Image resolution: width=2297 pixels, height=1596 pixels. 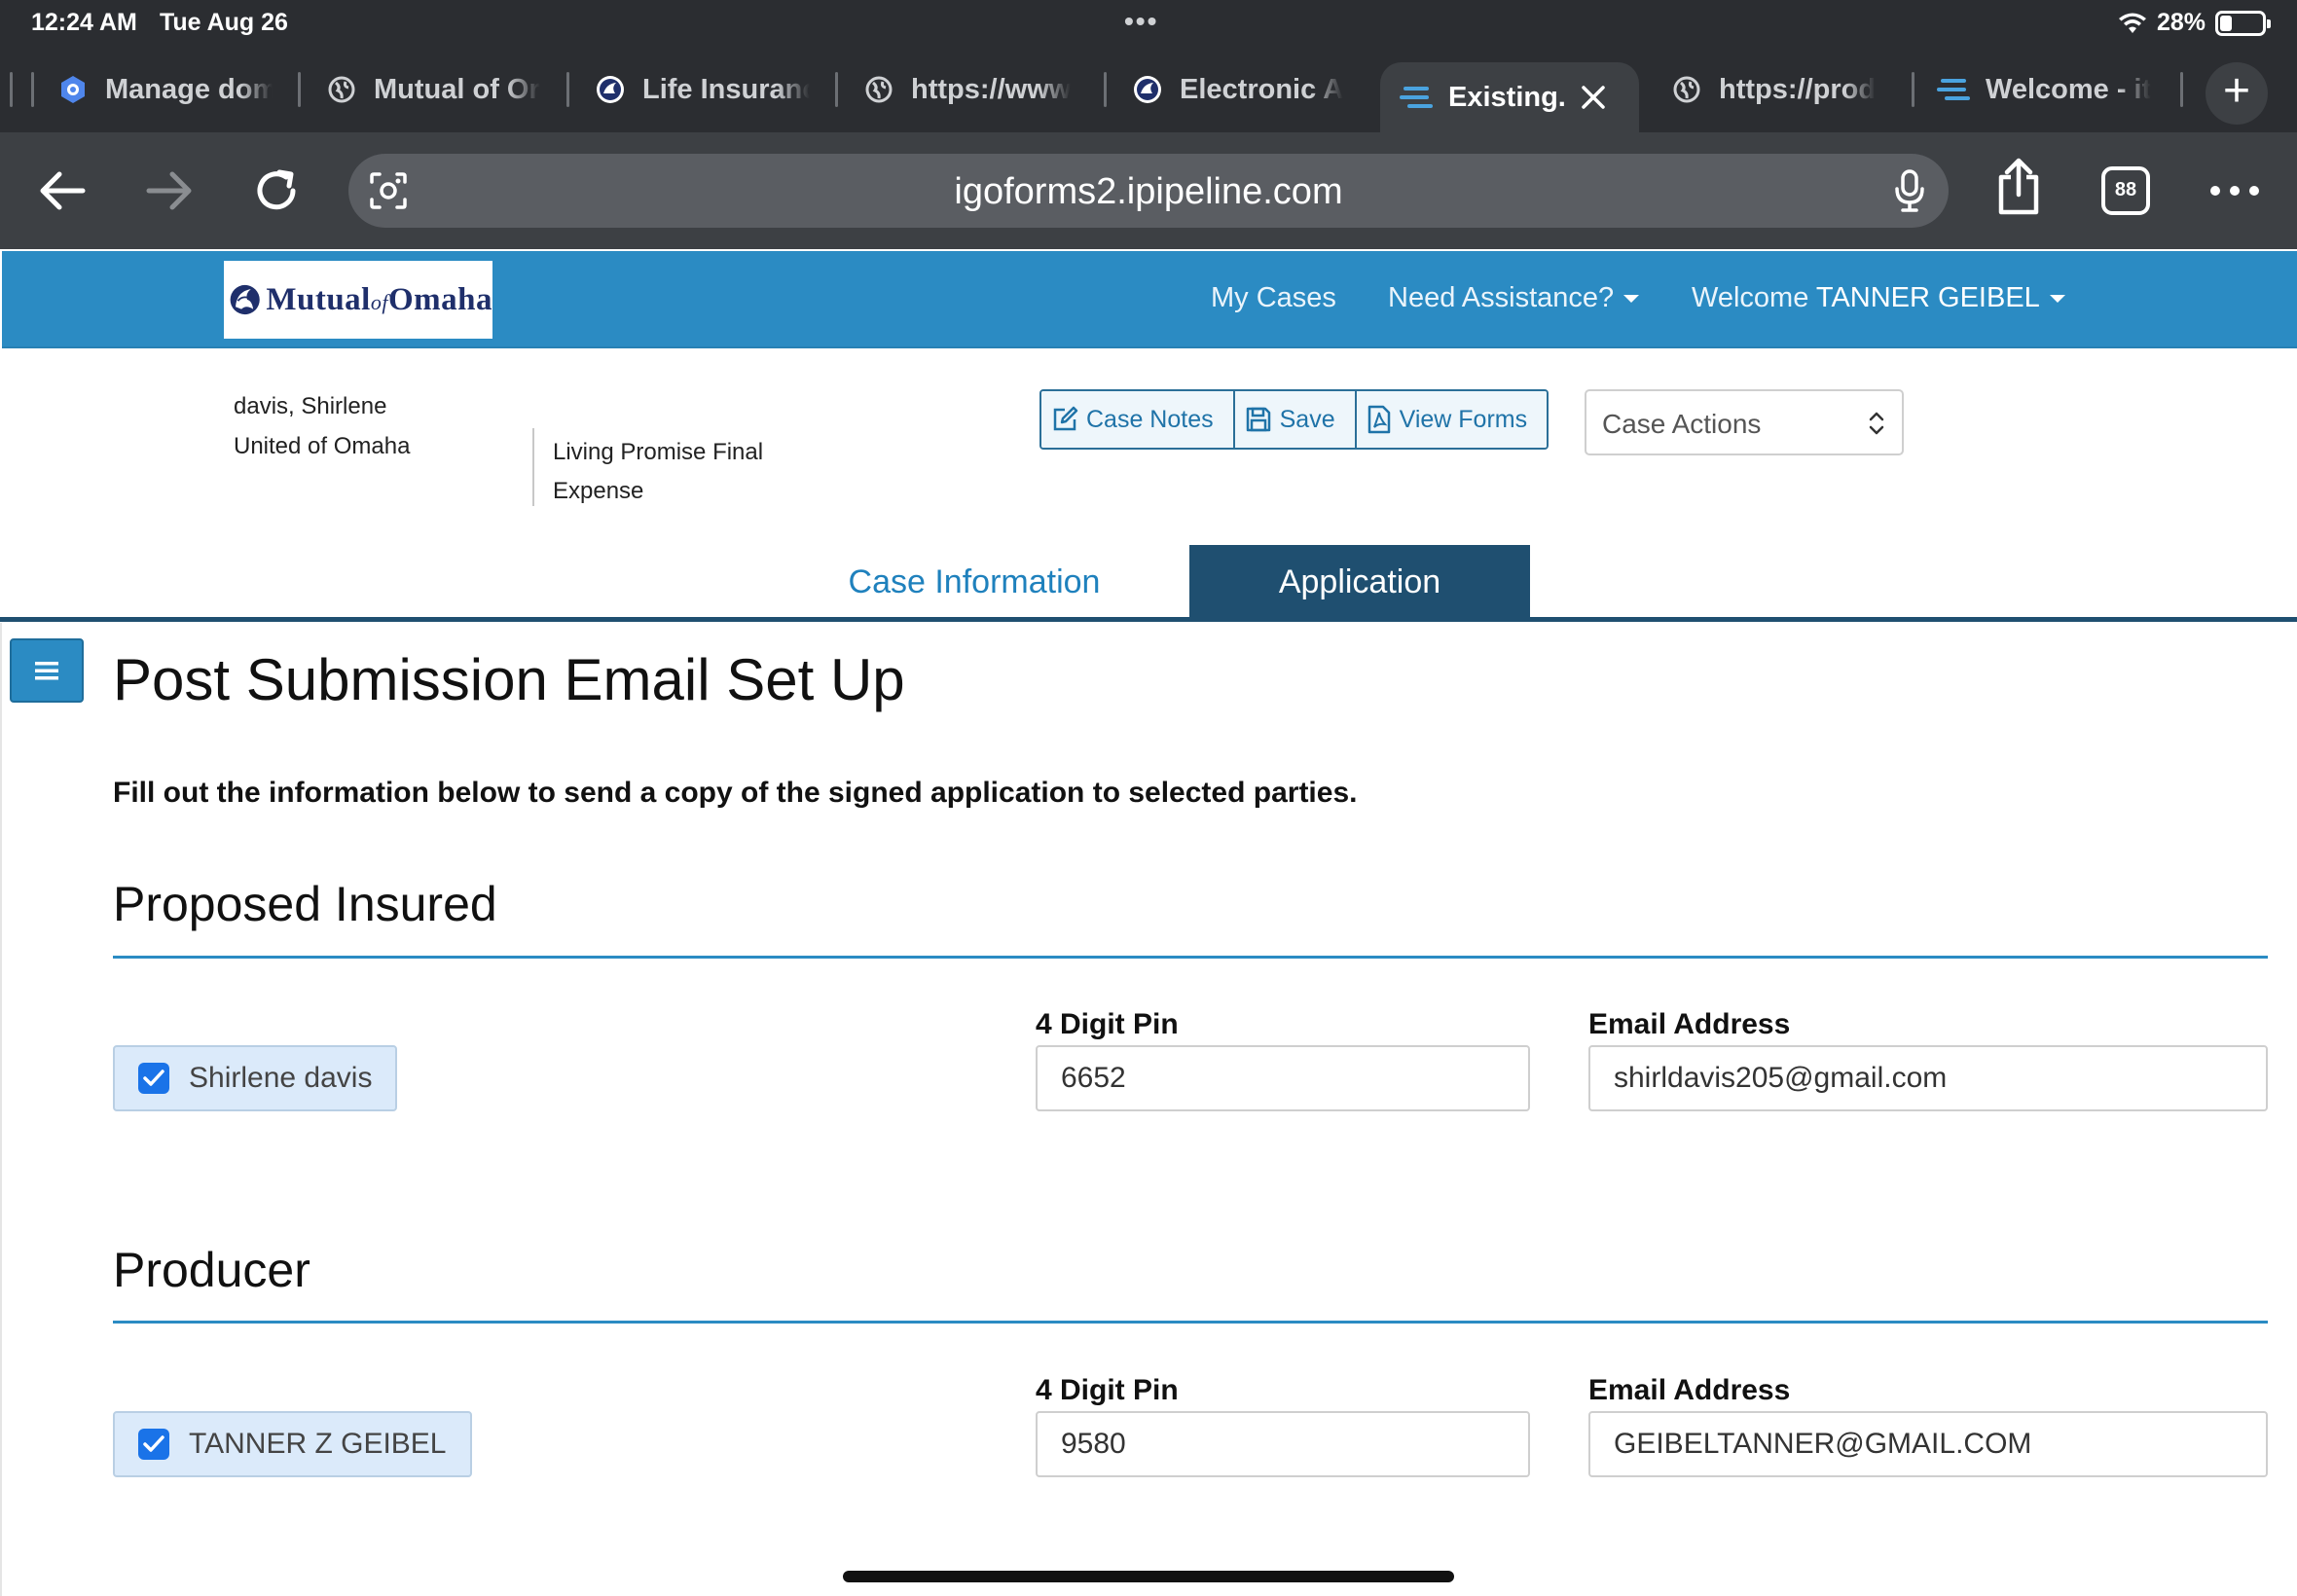 What do you see at coordinates (1141, 21) in the screenshot?
I see `multitasking-dots-icon: •••` at bounding box center [1141, 21].